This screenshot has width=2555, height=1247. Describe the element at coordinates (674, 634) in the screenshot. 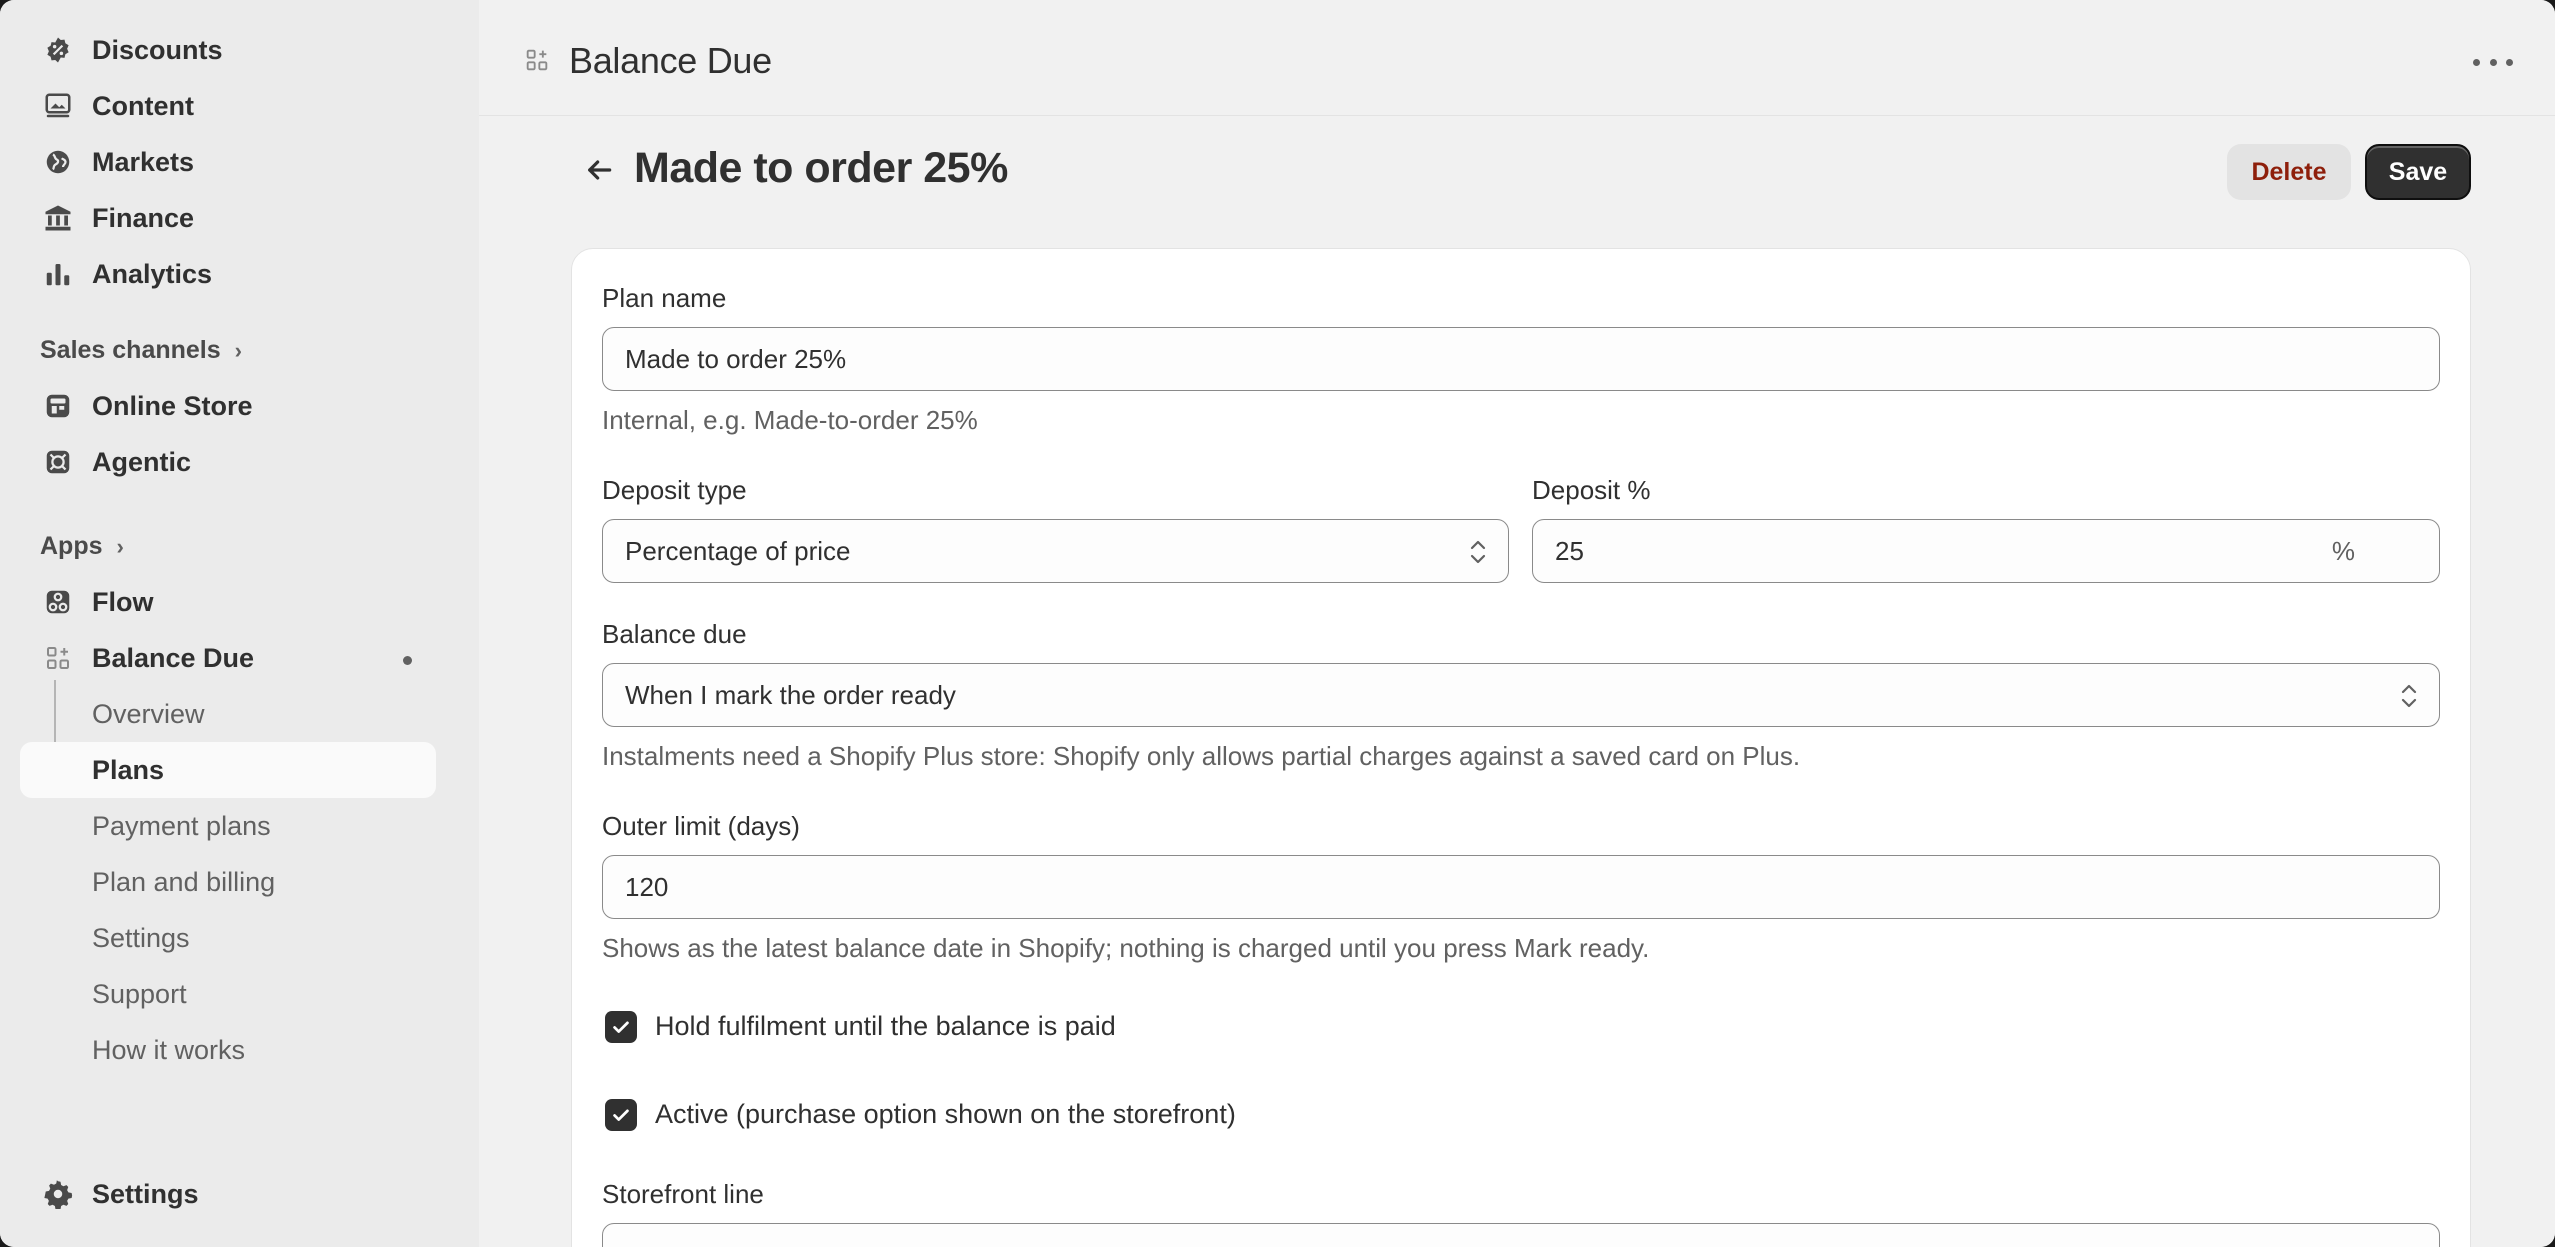

I see `balance-due-label: Balance due` at that location.